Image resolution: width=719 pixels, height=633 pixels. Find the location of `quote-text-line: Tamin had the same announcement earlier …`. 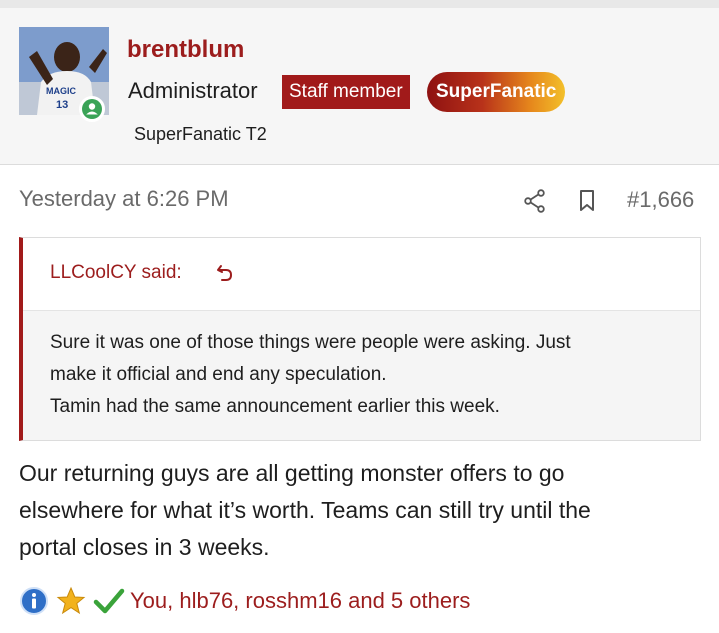

quote-text-line: Tamin had the same announcement earlier … is located at coordinates (275, 406).